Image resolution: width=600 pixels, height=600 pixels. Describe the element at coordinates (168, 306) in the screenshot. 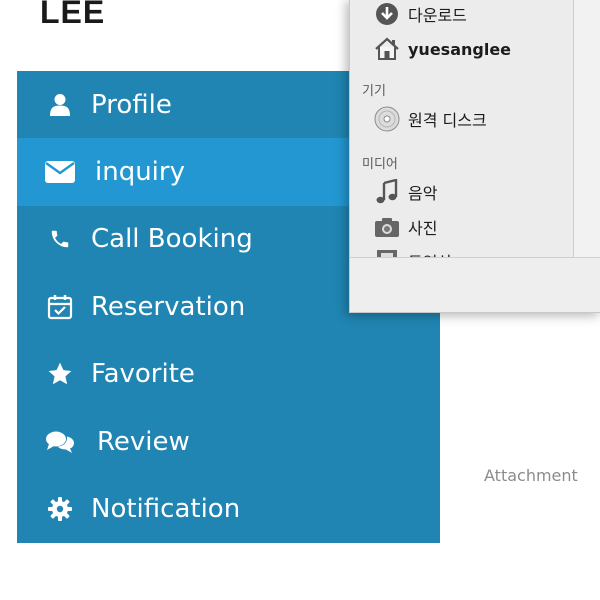

I see `sidebar-item-label: Reservation` at that location.